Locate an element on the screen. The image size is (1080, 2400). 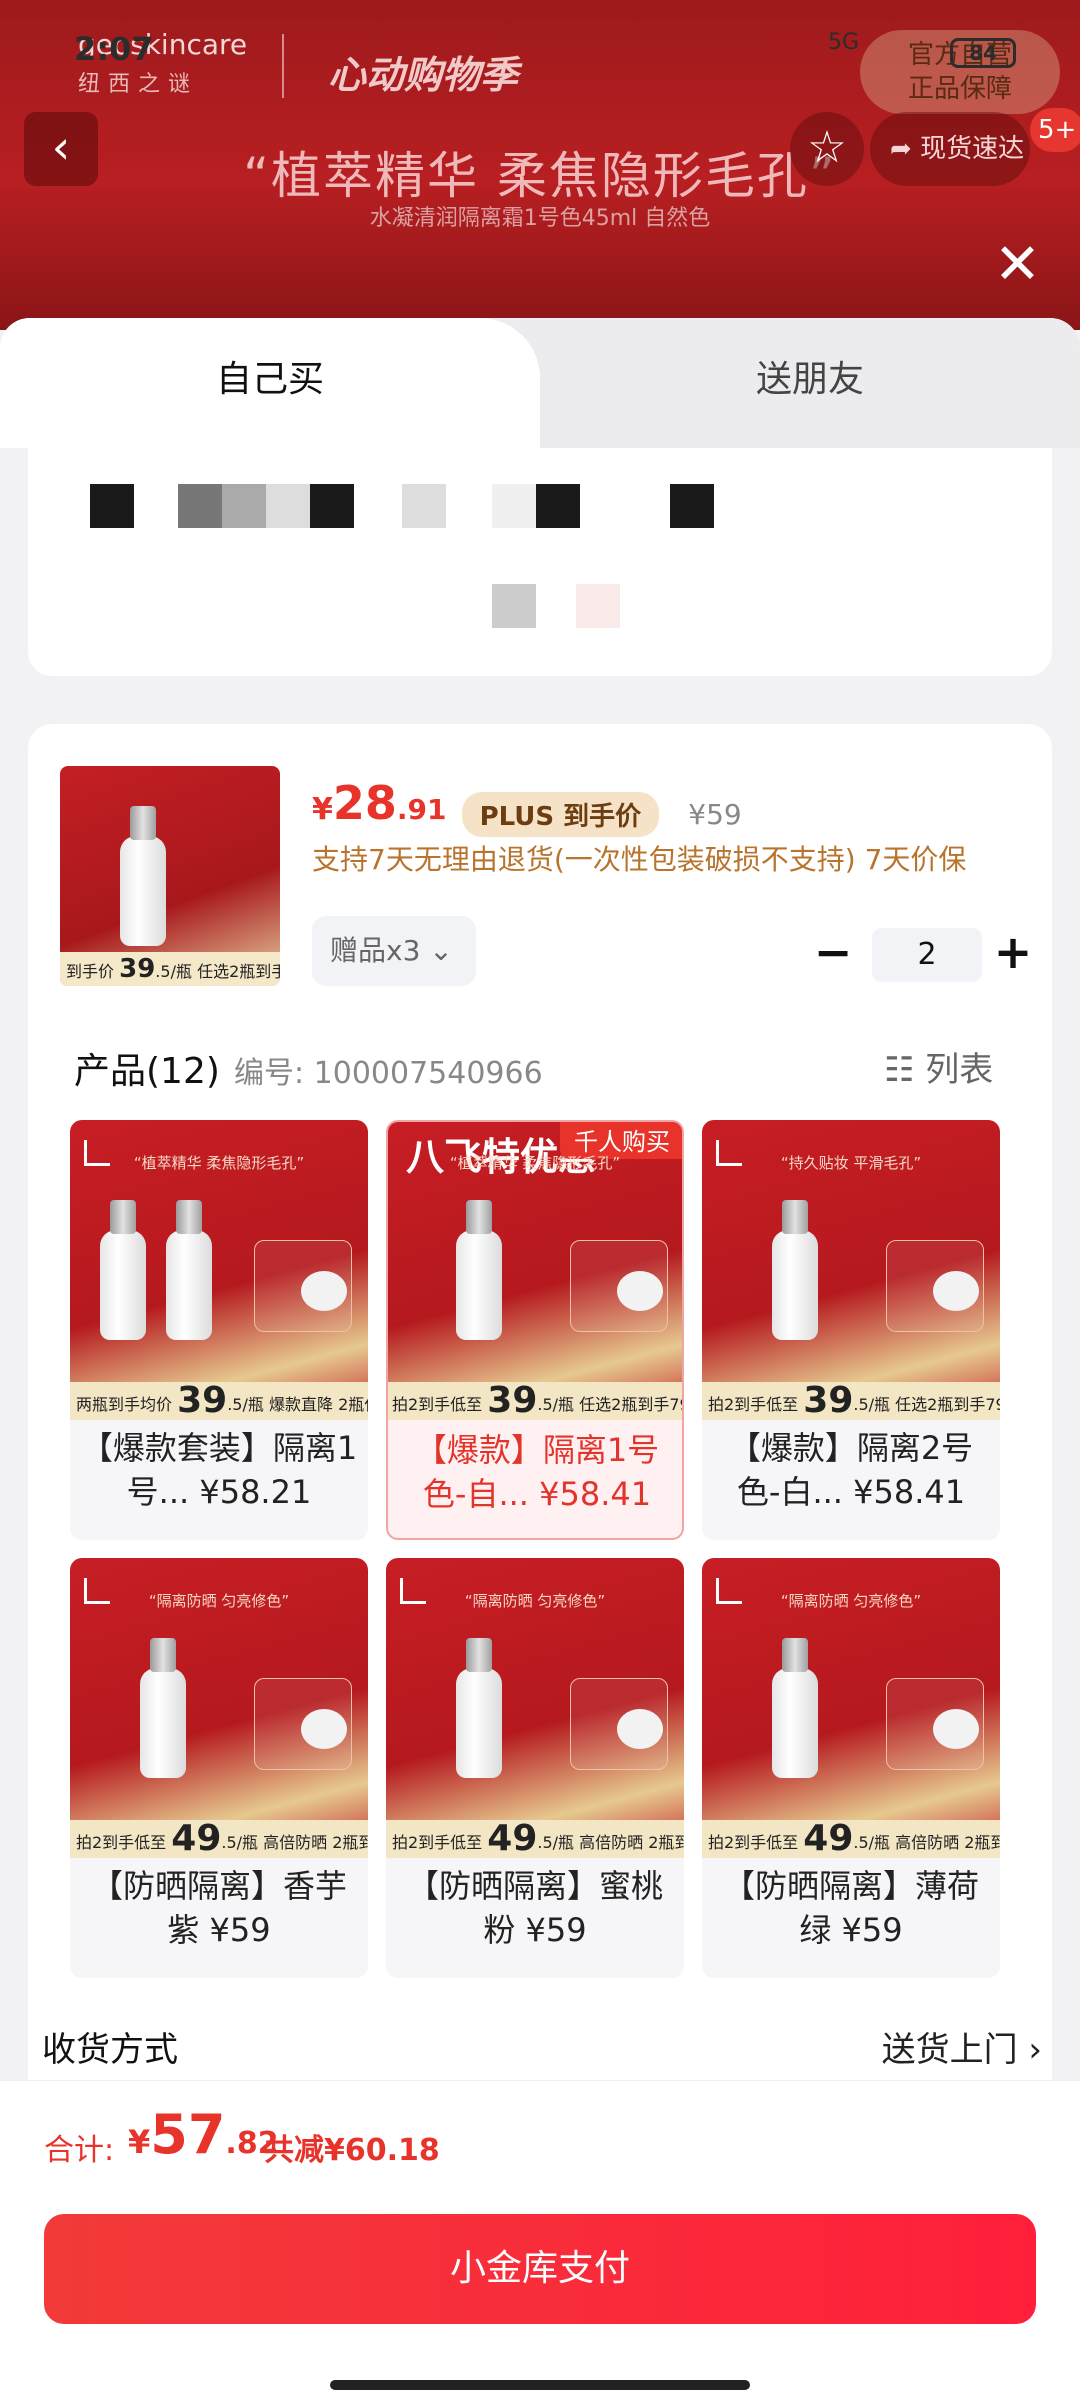
variant-image: “植萃精华 柔焦隐形毛孔” 两瓶到手均价 39.5/瓶 爆款直降 2瓶仅需79元 is located at coordinates (219, 1270).